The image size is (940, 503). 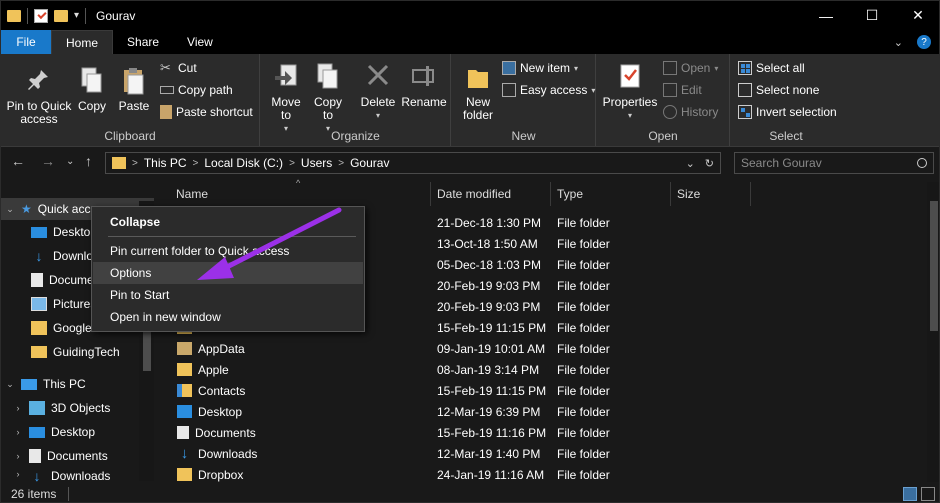 What do you see at coordinates (88, 161) in the screenshot?
I see `up-arrow-icon: ↑` at bounding box center [88, 161].